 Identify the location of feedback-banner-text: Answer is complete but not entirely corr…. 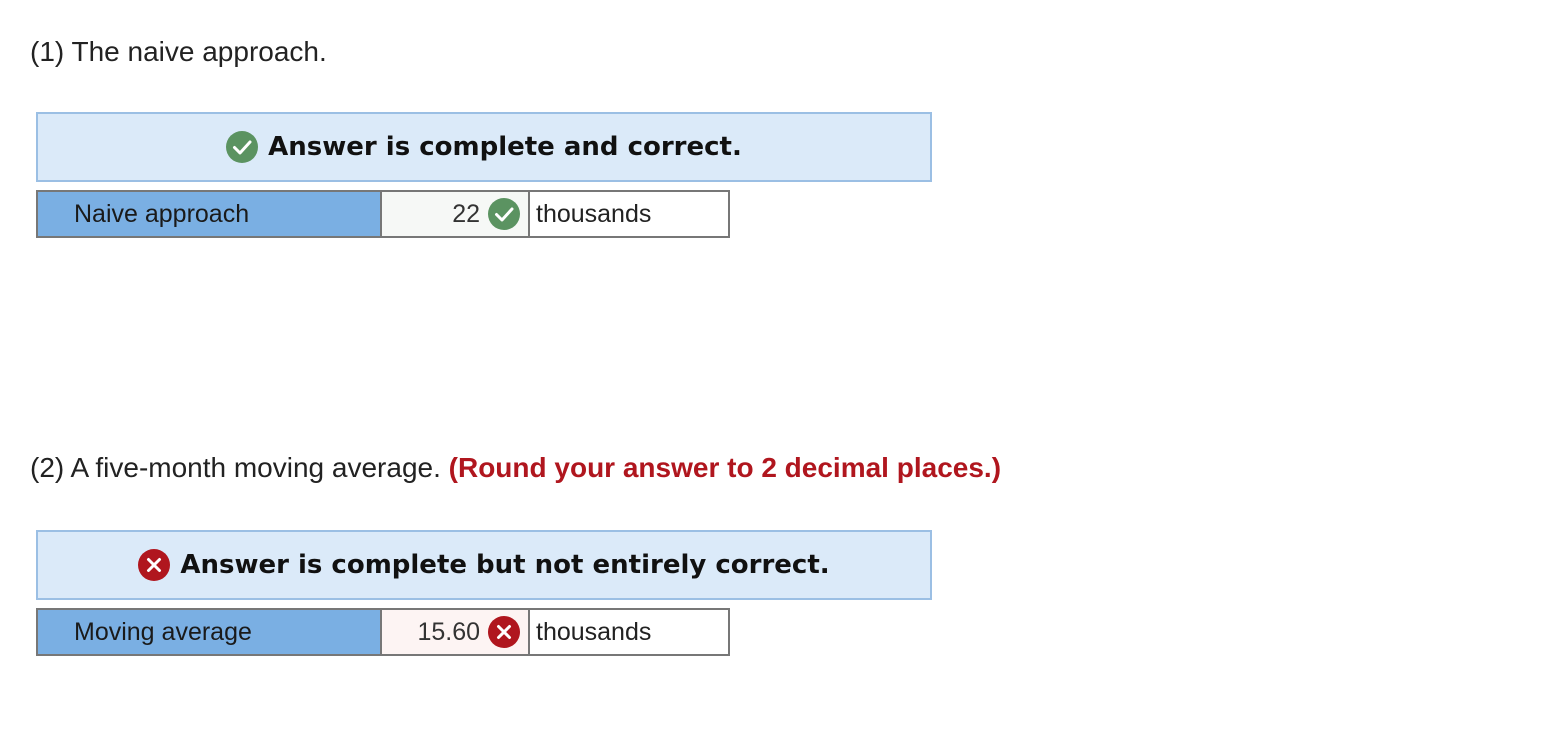
(505, 565).